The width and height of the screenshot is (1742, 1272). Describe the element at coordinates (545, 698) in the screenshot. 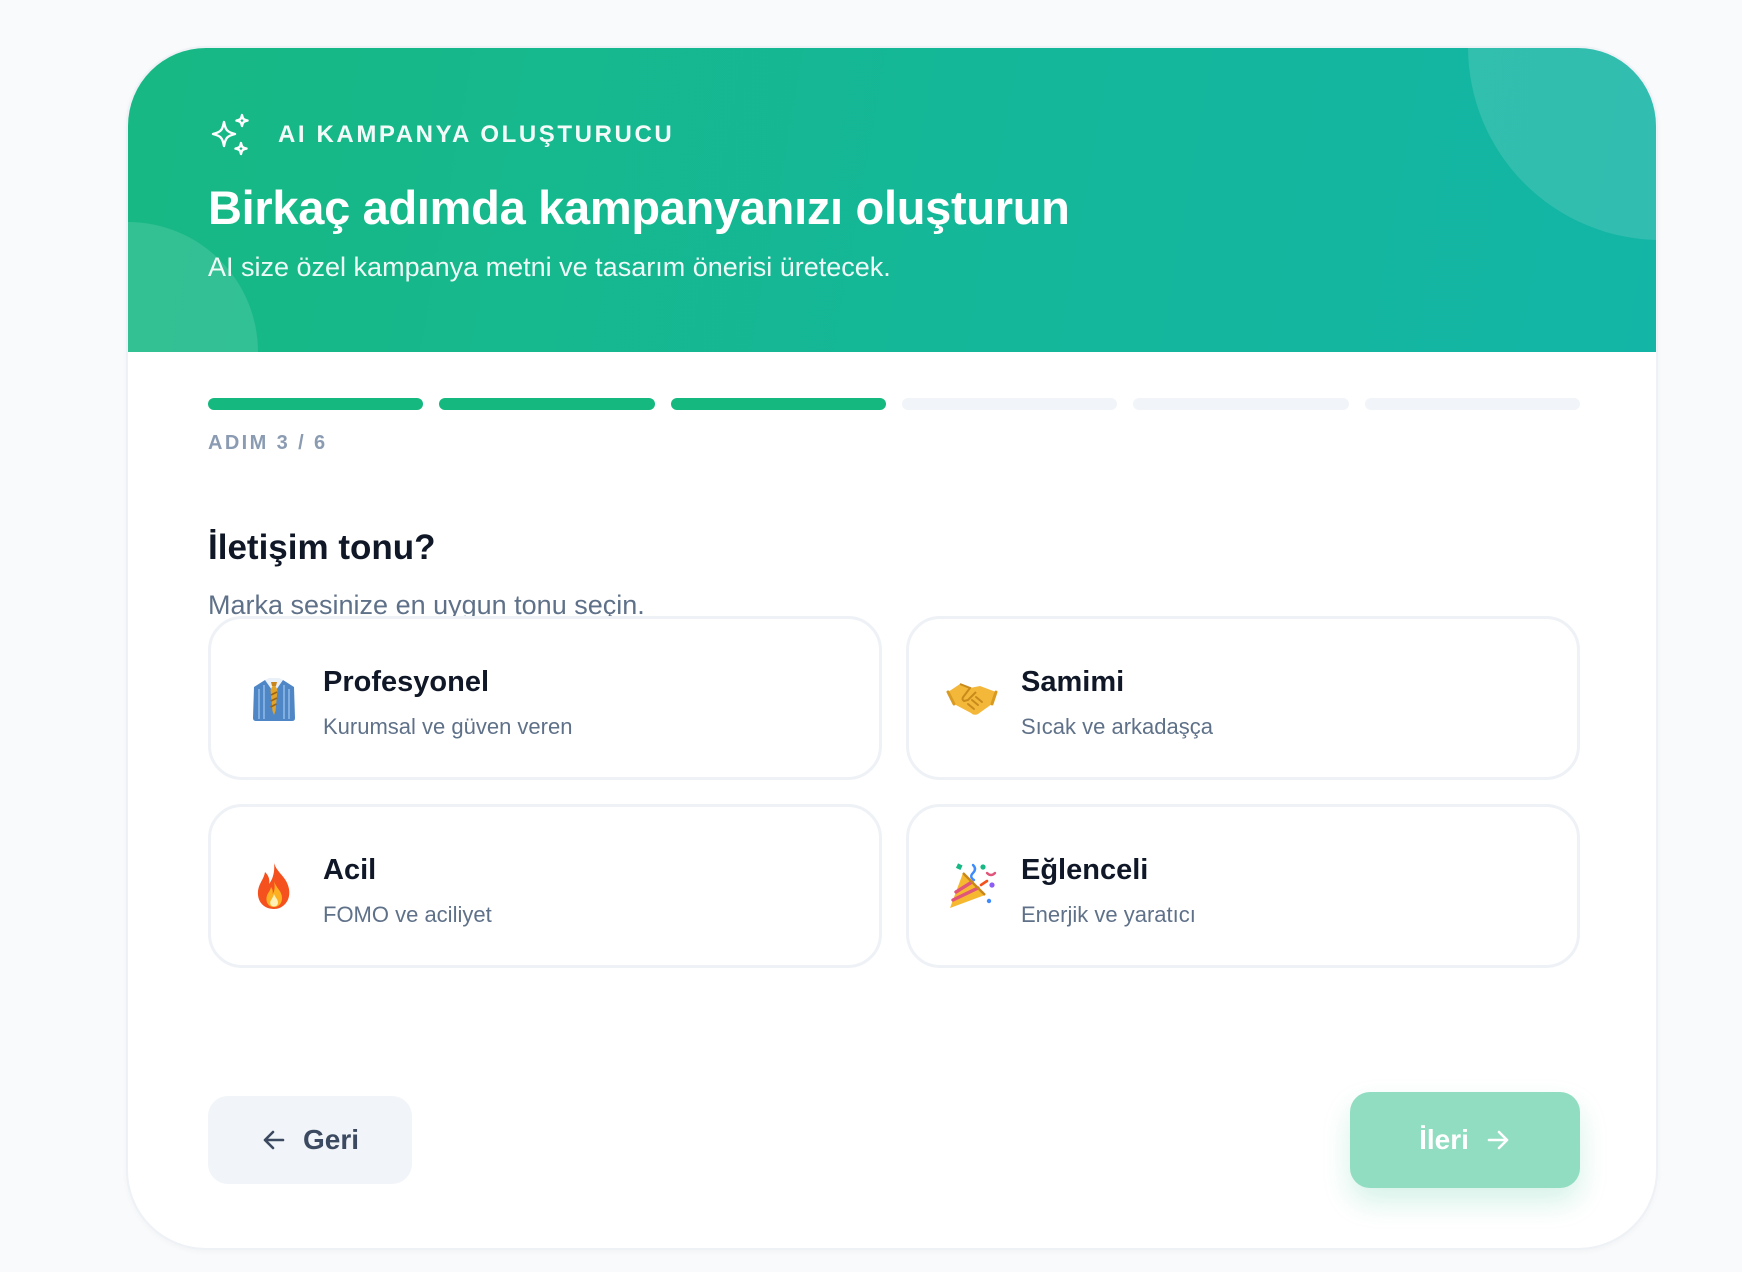

I see `tone-option-profesyonel: Profesyonel Kurumsal ve güven veren` at that location.